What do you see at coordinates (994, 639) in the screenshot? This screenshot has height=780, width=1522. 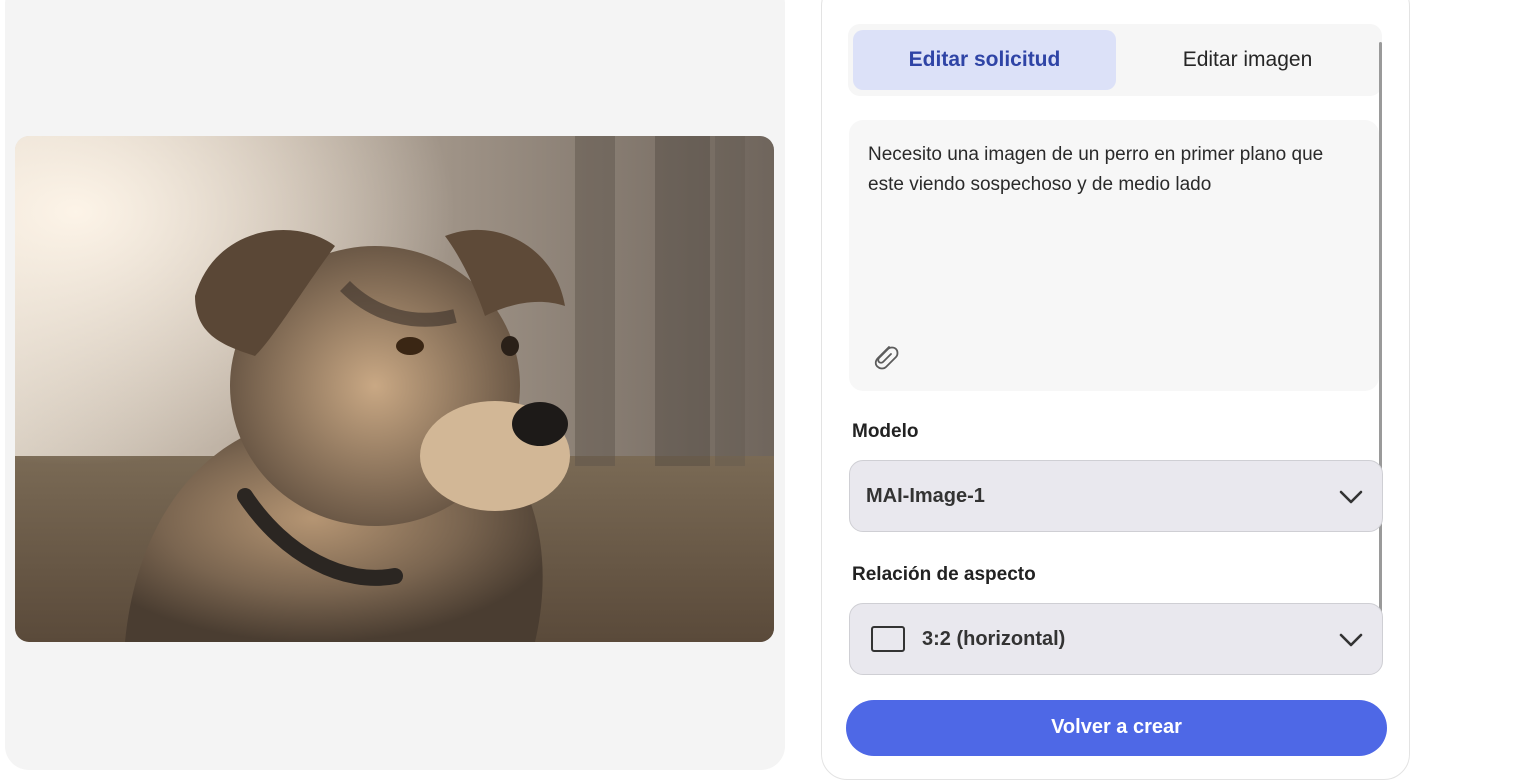 I see `aspect-ratio-selected-value: 3:2 (horizontal)` at bounding box center [994, 639].